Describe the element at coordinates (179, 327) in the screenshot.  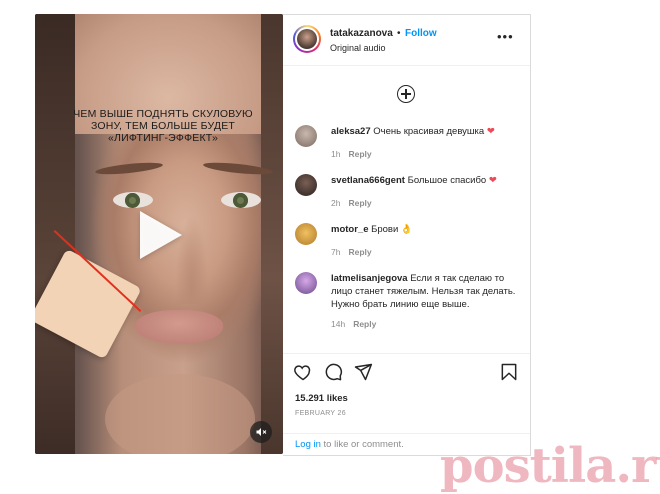
I see `video-frame-lips` at that location.